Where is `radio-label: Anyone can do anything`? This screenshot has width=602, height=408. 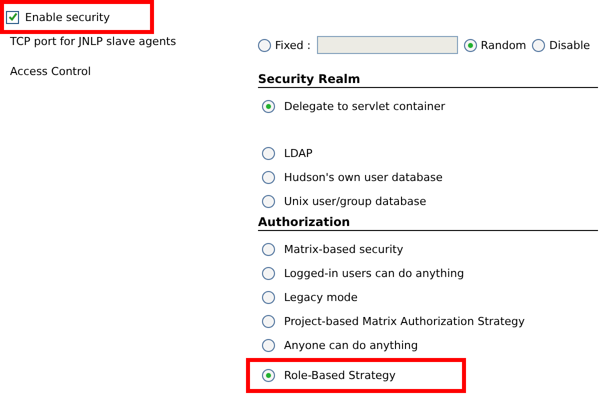
radio-label: Anyone can do anything is located at coordinates (351, 345).